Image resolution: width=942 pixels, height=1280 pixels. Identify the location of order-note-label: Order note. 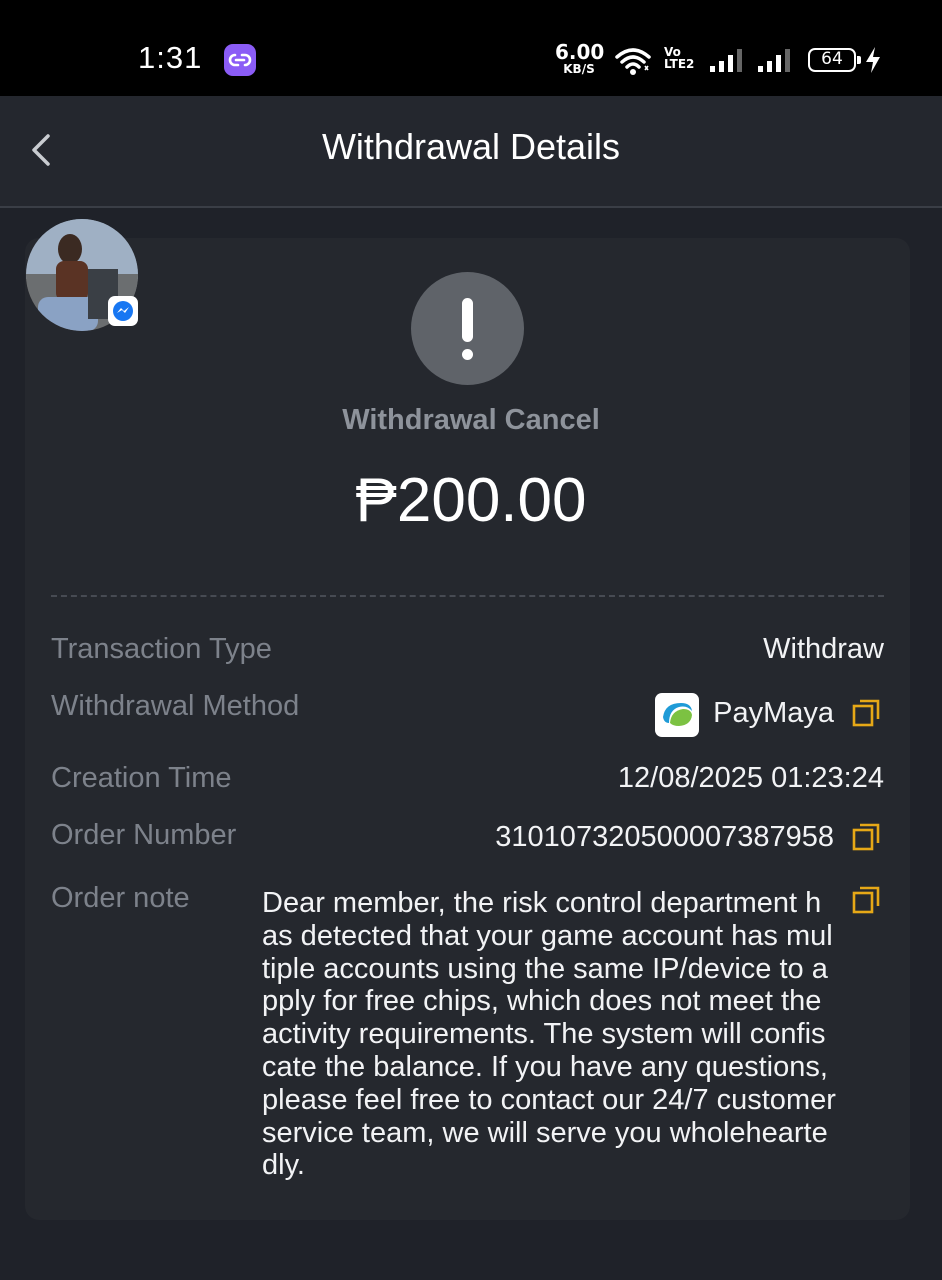
(120, 898).